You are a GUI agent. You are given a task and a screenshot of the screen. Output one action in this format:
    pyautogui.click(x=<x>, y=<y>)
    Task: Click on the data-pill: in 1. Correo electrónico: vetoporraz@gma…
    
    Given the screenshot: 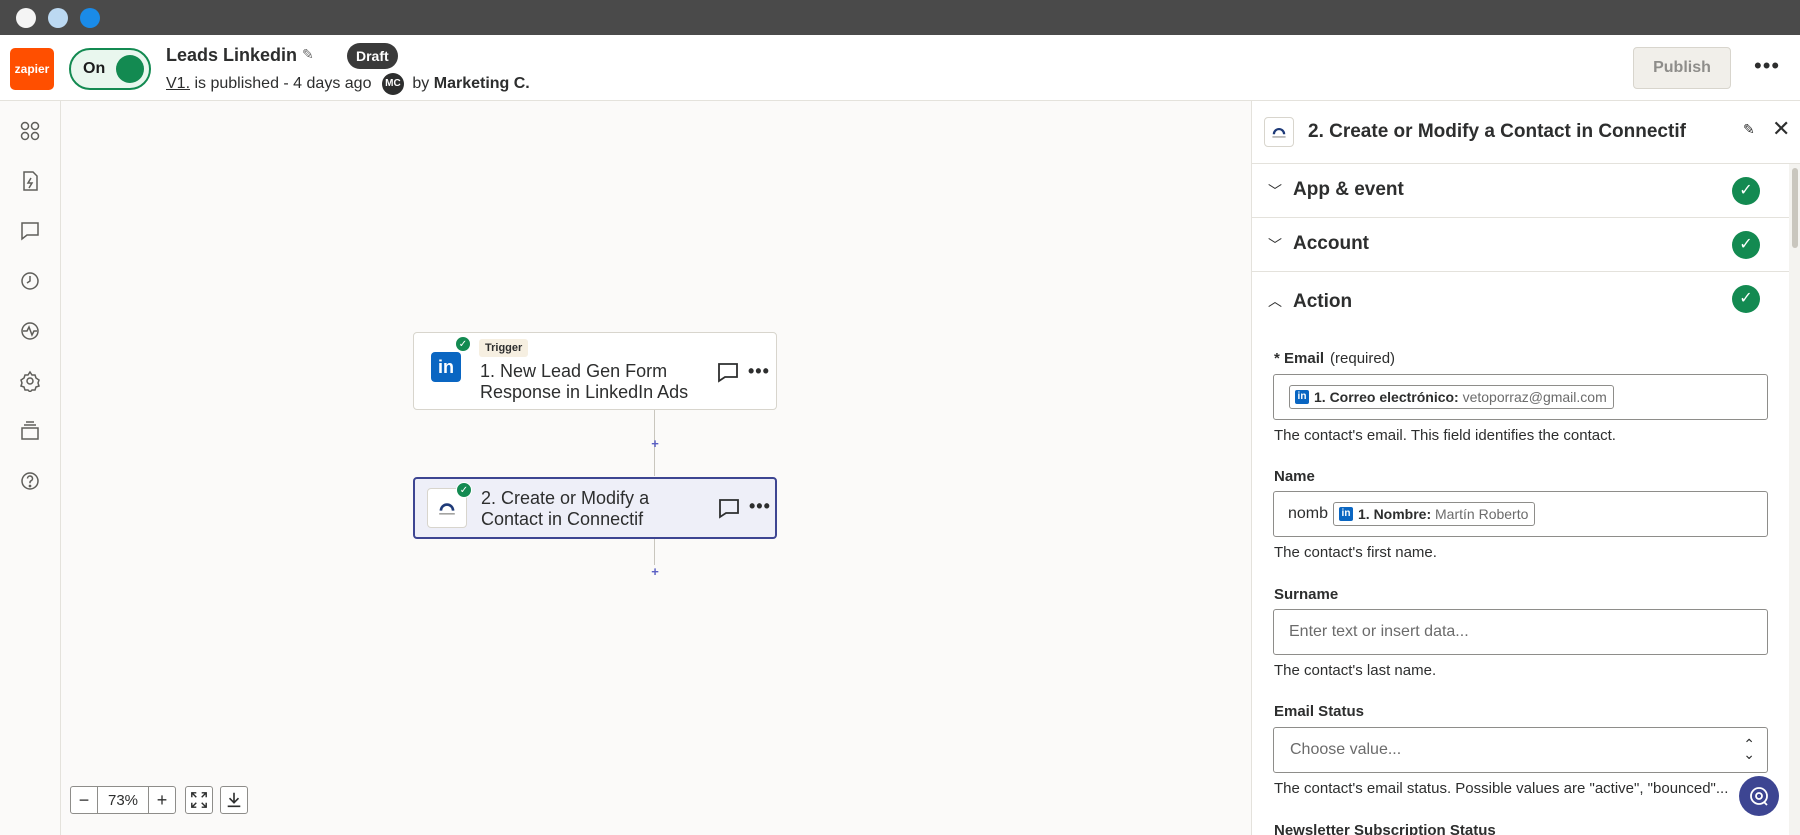 What is the action you would take?
    pyautogui.click(x=1451, y=397)
    